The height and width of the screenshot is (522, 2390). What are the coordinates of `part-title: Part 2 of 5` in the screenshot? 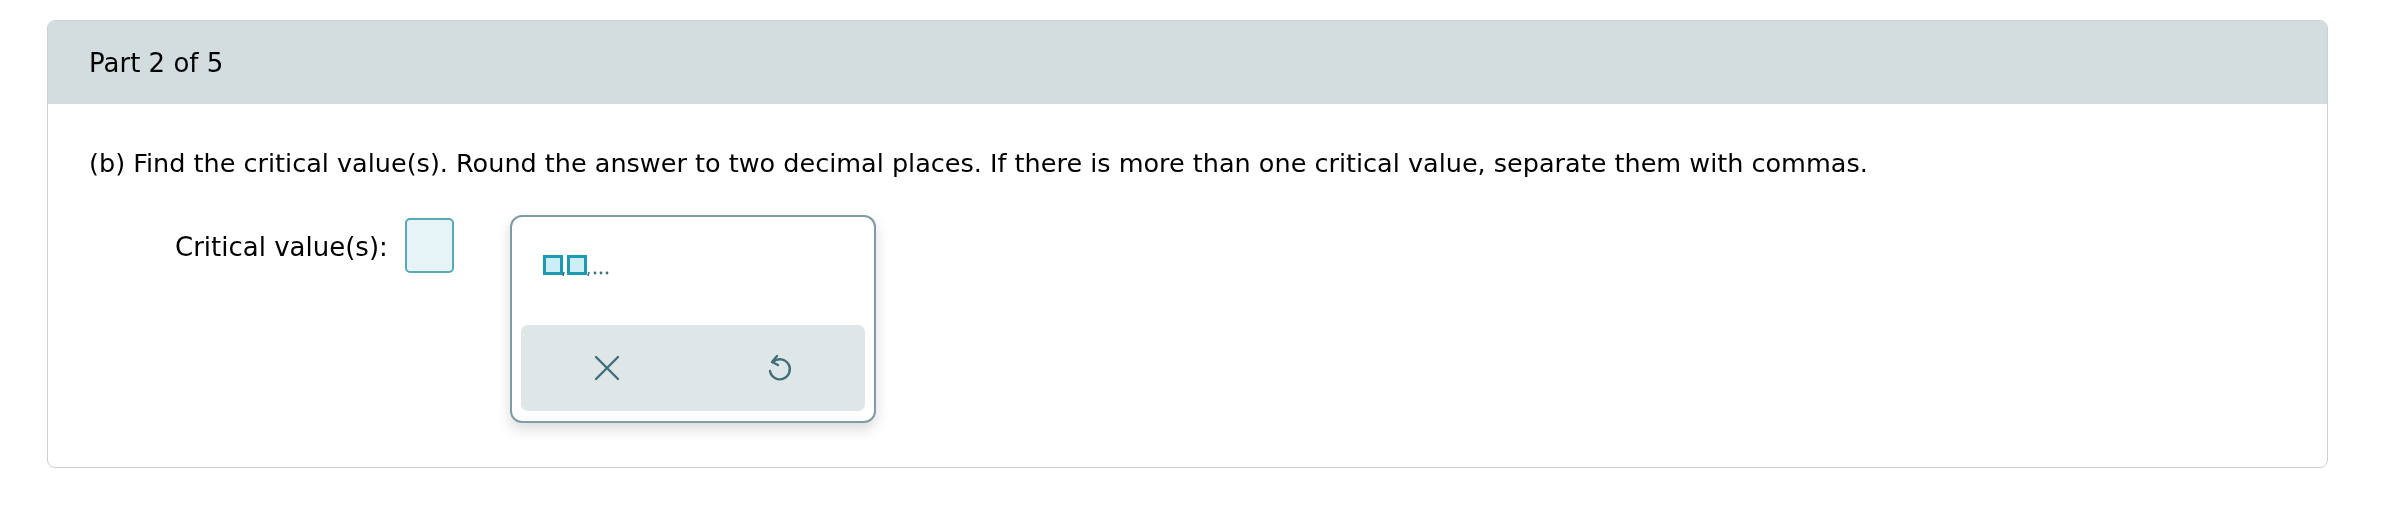 It's located at (156, 62).